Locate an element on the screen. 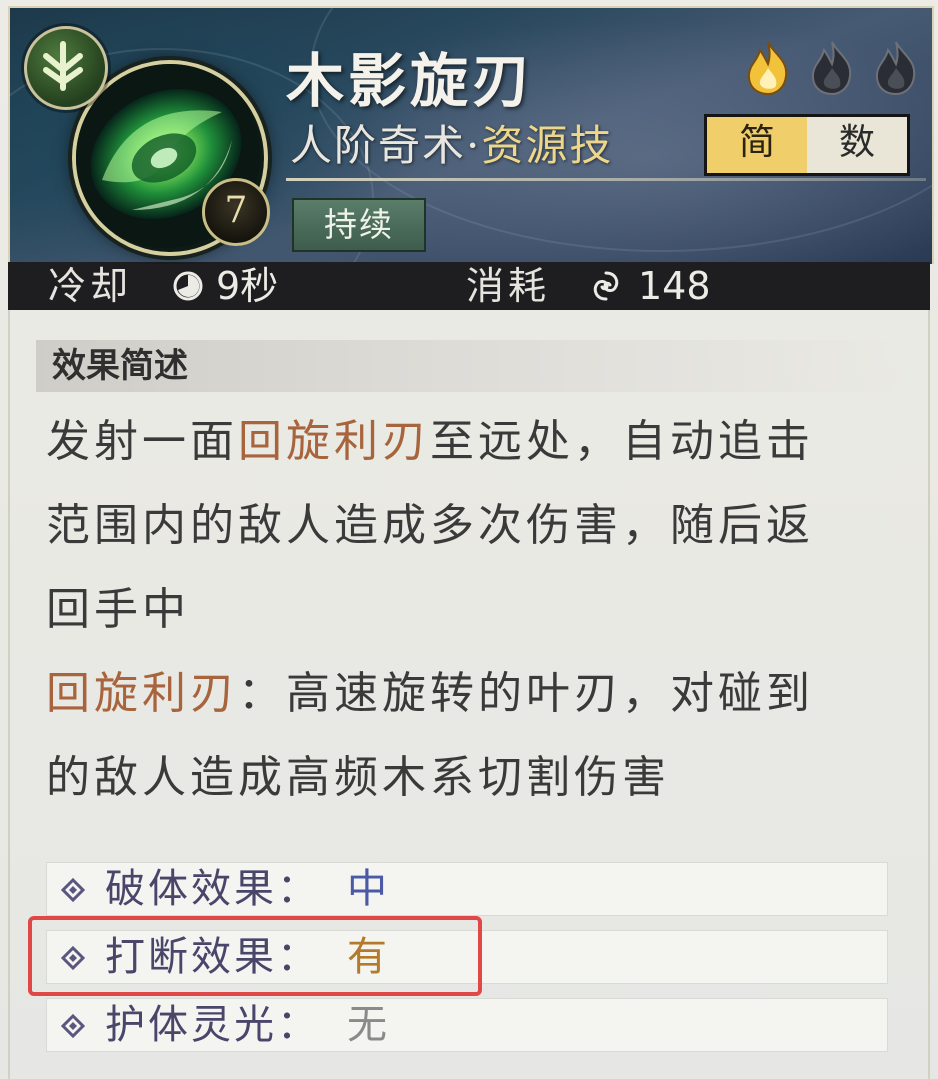 This screenshot has height=1079, width=938. description-line: 的敌人造成高频木系切割伤害 is located at coordinates (358, 777).